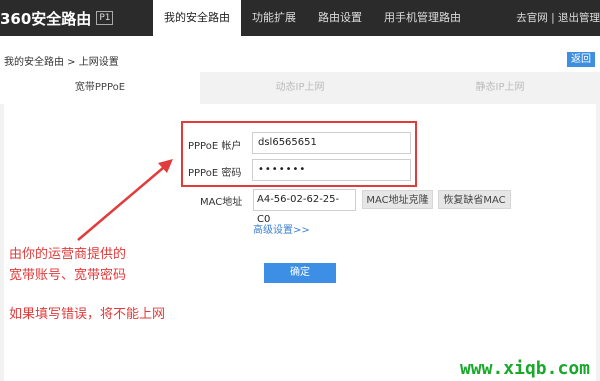  Describe the element at coordinates (68, 275) in the screenshot. I see `annotation-line-2: 宽带账号、宽带密码` at that location.